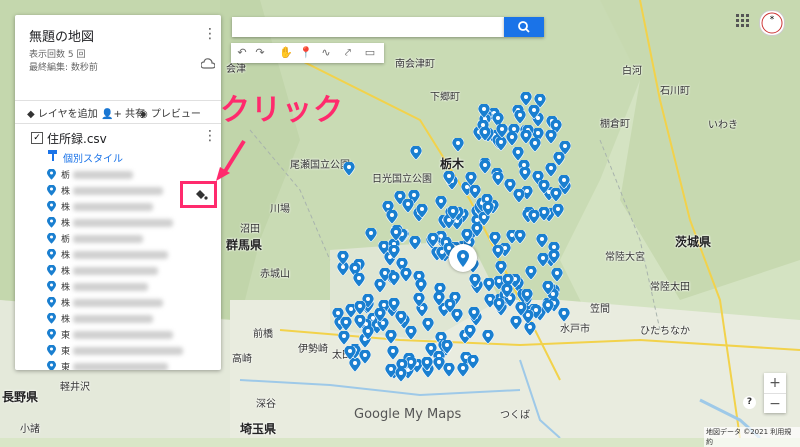 The image size is (800, 447). Describe the element at coordinates (306, 53) in the screenshot. I see `add-marker-icon: 📍` at that location.